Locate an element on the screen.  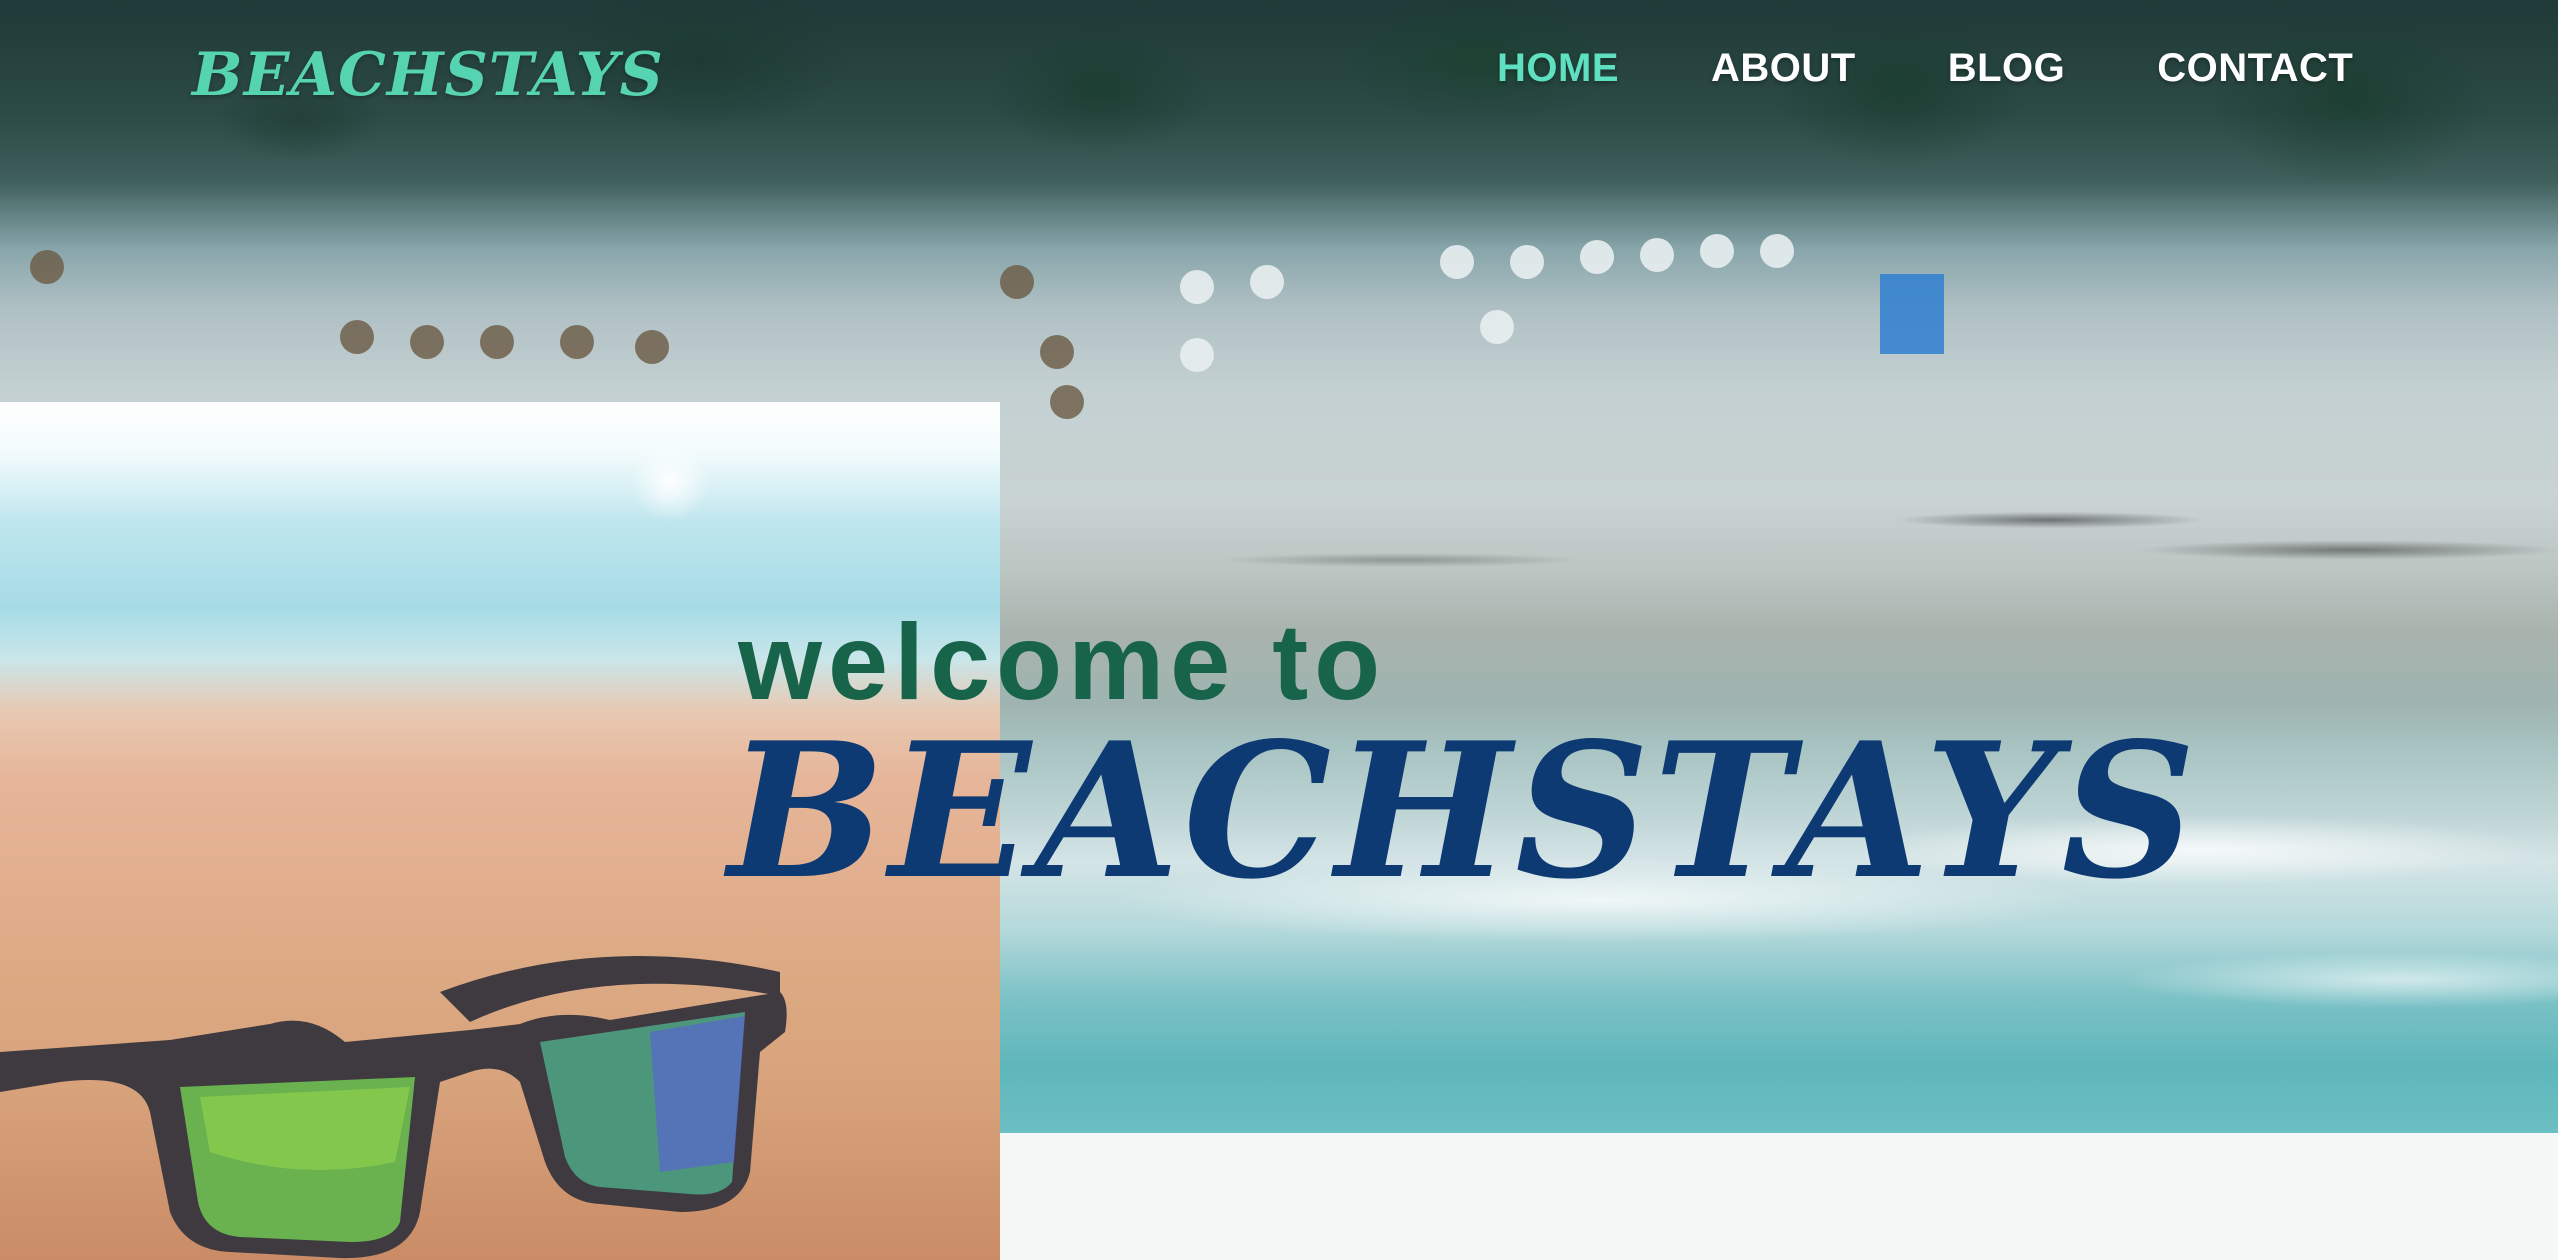
sunglasses-icon is located at coordinates (393, 1107).